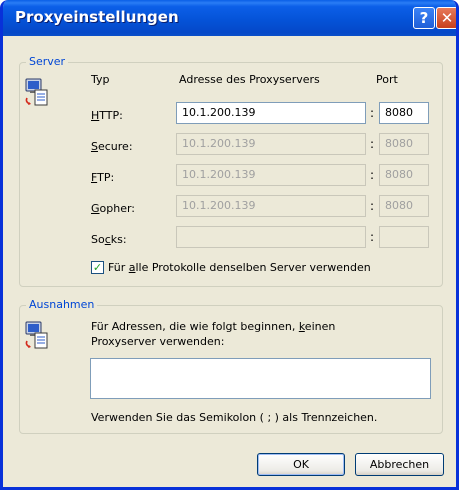 The height and width of the screenshot is (490, 459). I want to click on cancel-button: Abbrechen, so click(399, 464).